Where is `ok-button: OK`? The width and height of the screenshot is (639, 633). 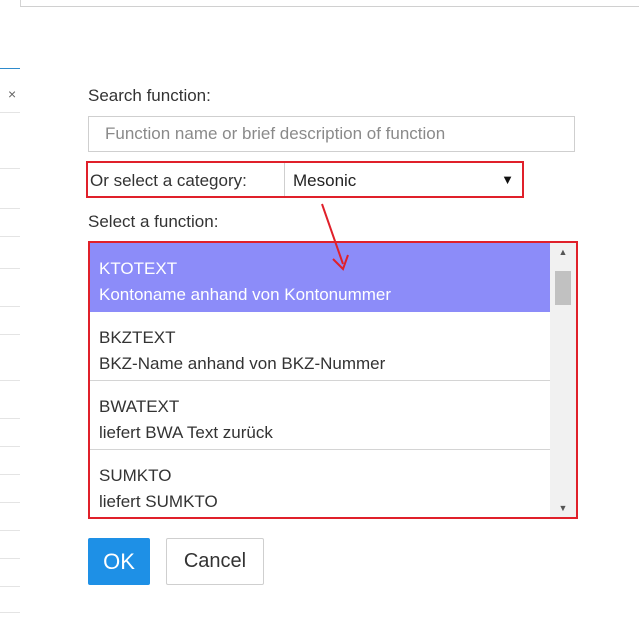 ok-button: OK is located at coordinates (119, 561).